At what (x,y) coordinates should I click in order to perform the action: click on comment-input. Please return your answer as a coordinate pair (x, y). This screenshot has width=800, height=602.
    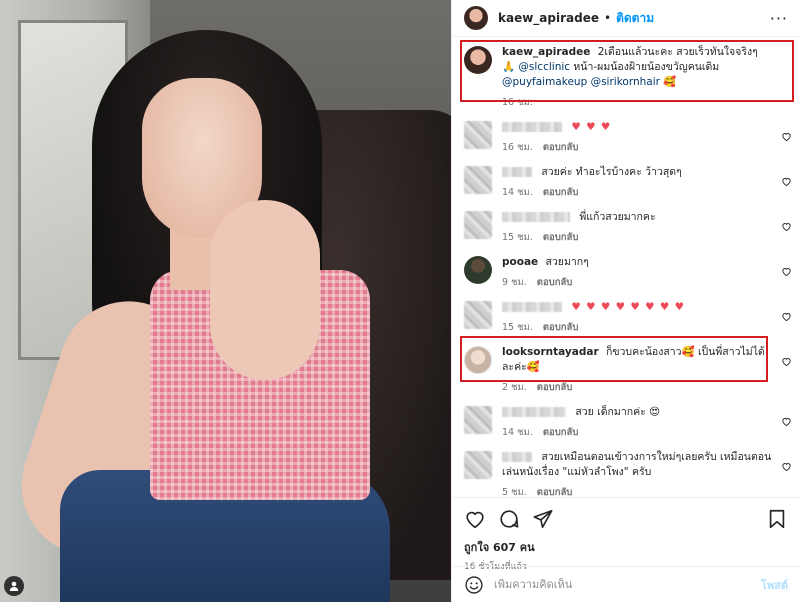
    Looking at the image, I should click on (627, 584).